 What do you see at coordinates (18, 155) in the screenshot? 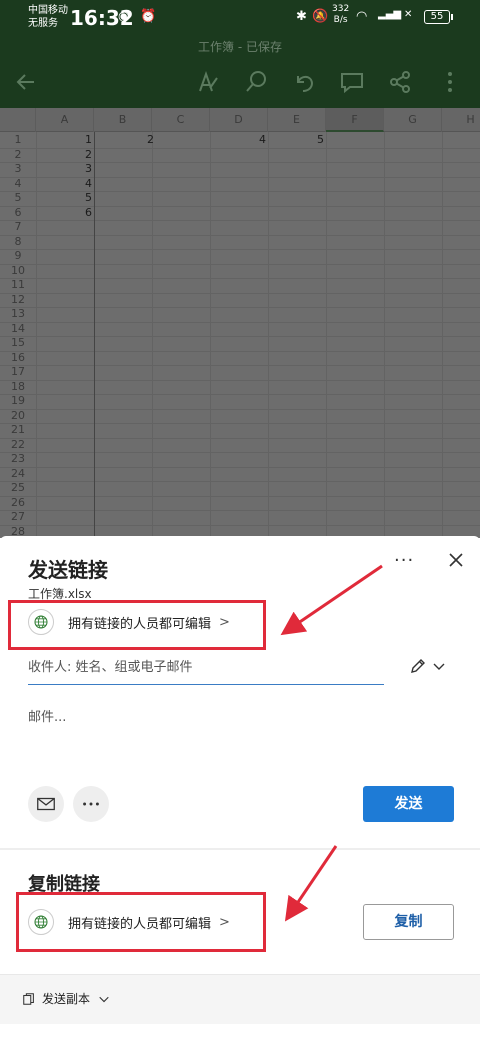
I see `row-header: 2` at bounding box center [18, 155].